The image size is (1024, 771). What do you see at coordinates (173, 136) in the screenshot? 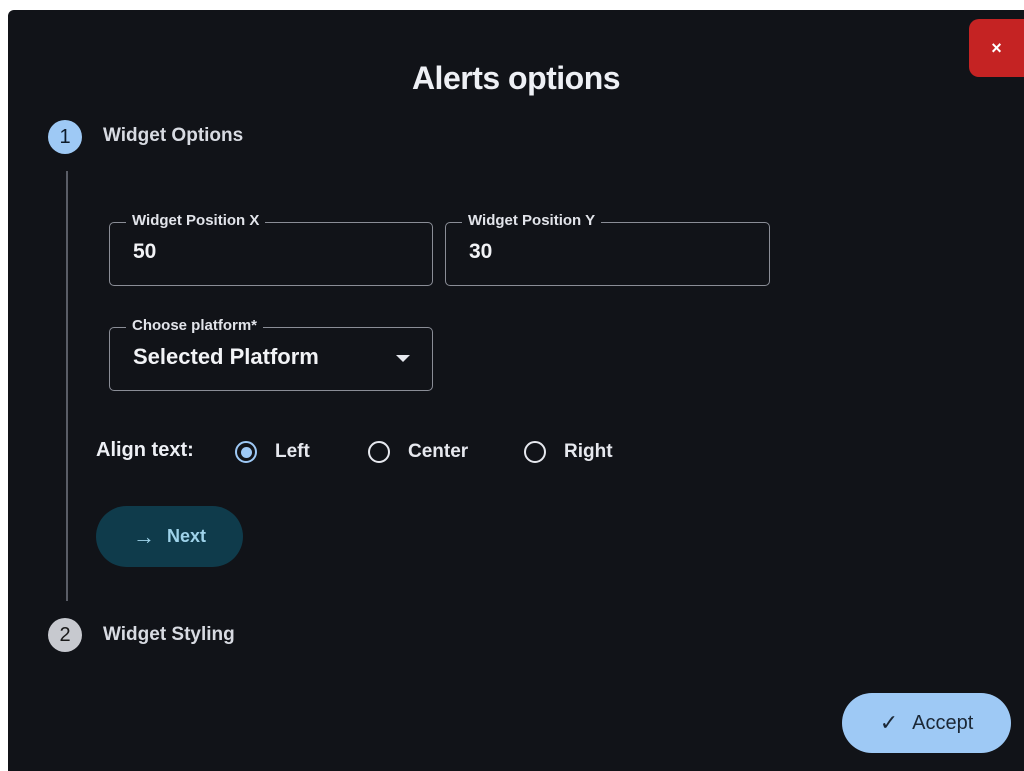
I see `step-1-label: Widget Options` at bounding box center [173, 136].